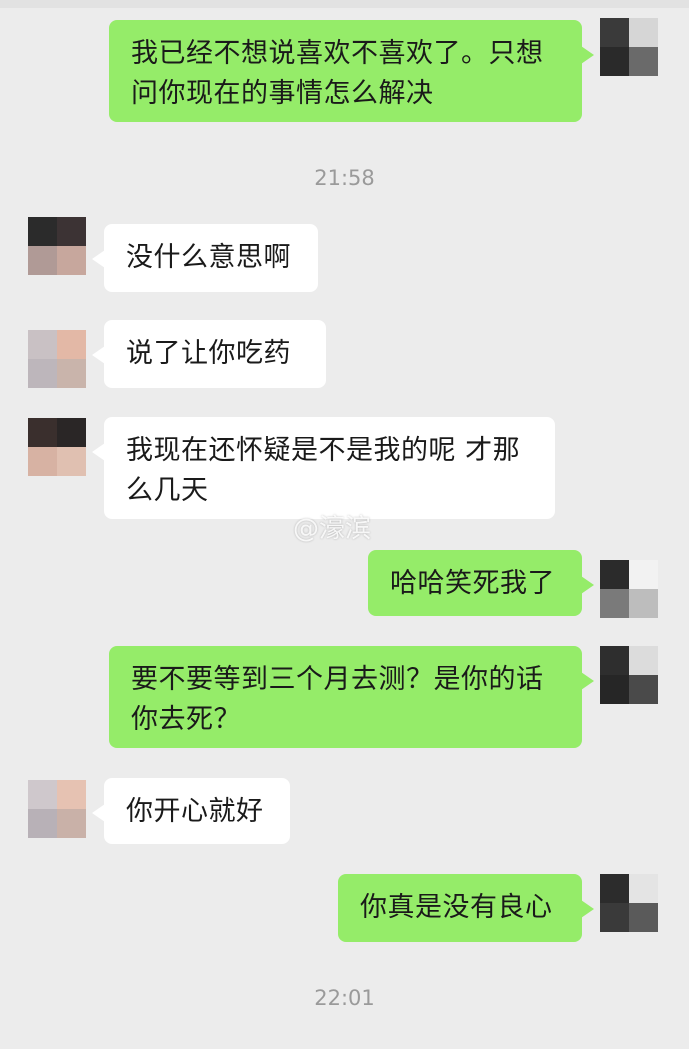 The width and height of the screenshot is (689, 1049). I want to click on top-divider, so click(344, 4).